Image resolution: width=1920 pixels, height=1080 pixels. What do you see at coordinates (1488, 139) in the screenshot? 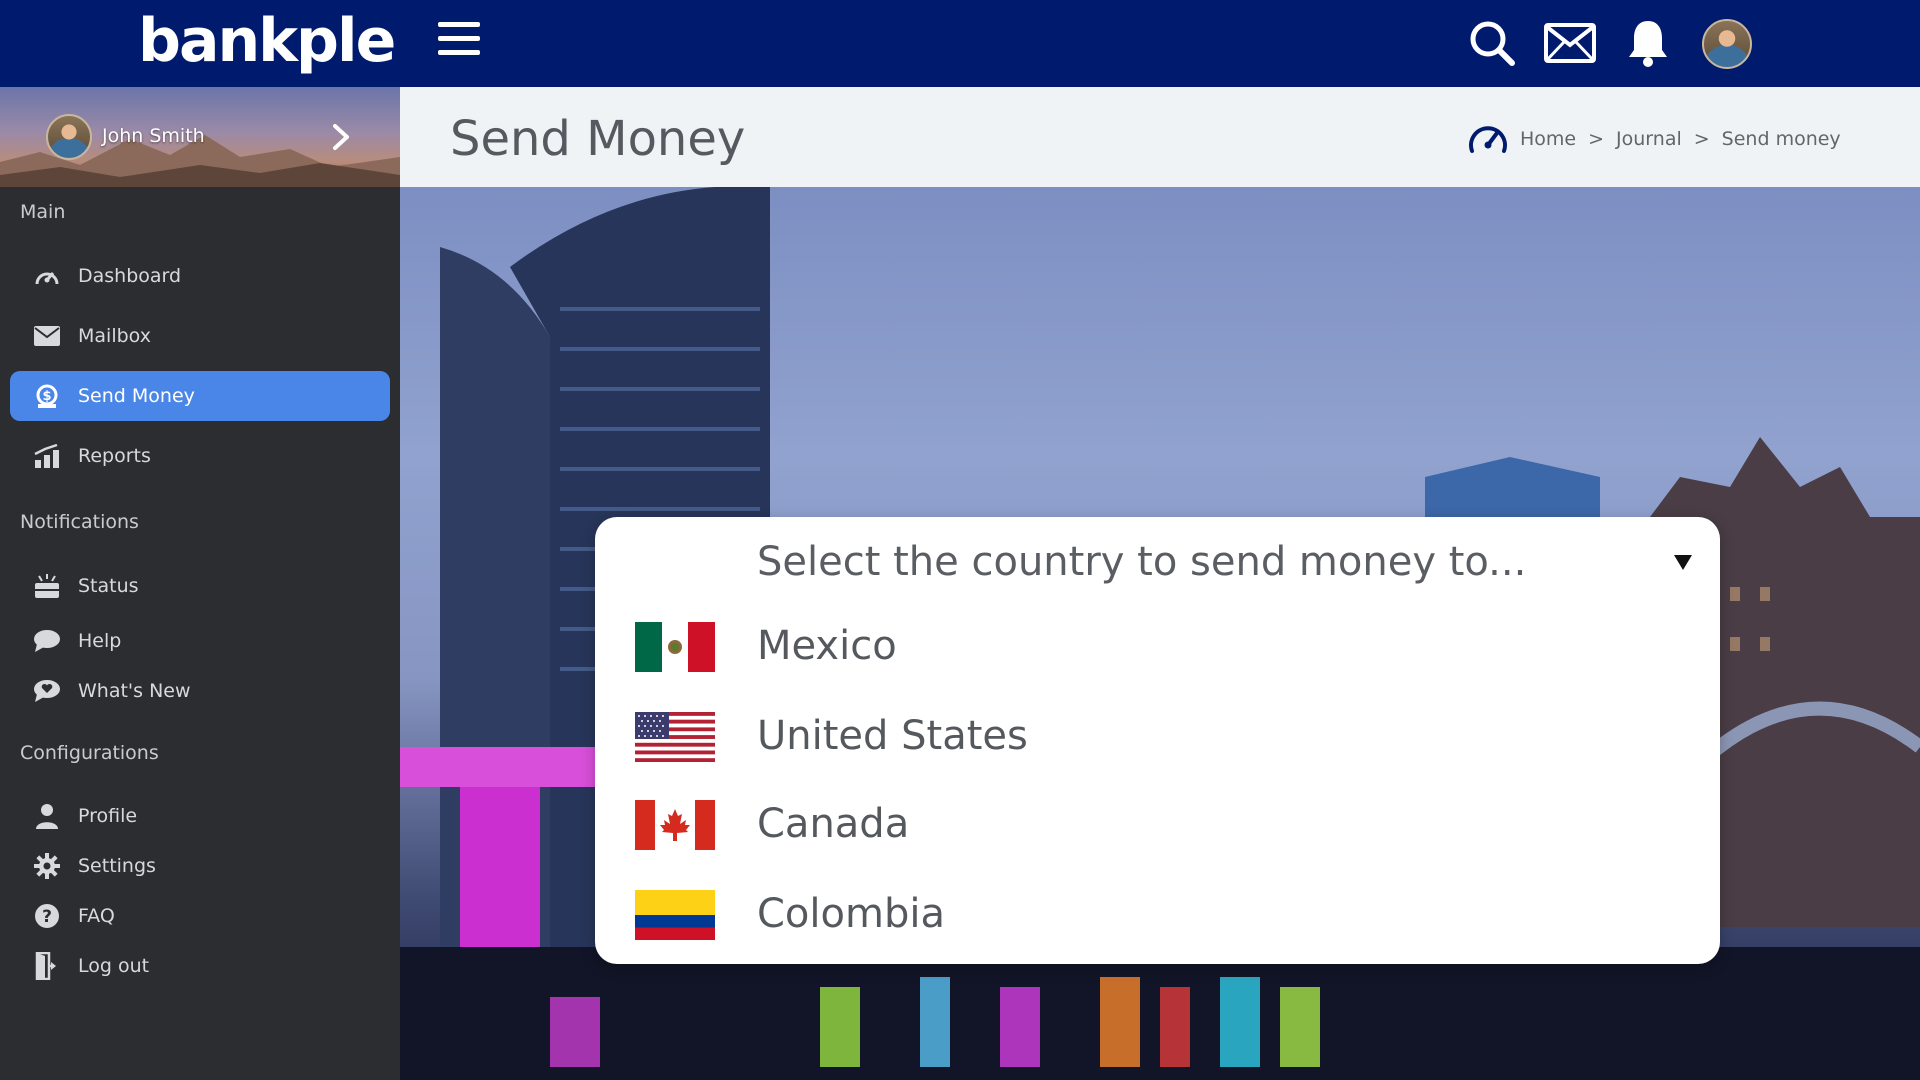
I see `speedometer-icon` at bounding box center [1488, 139].